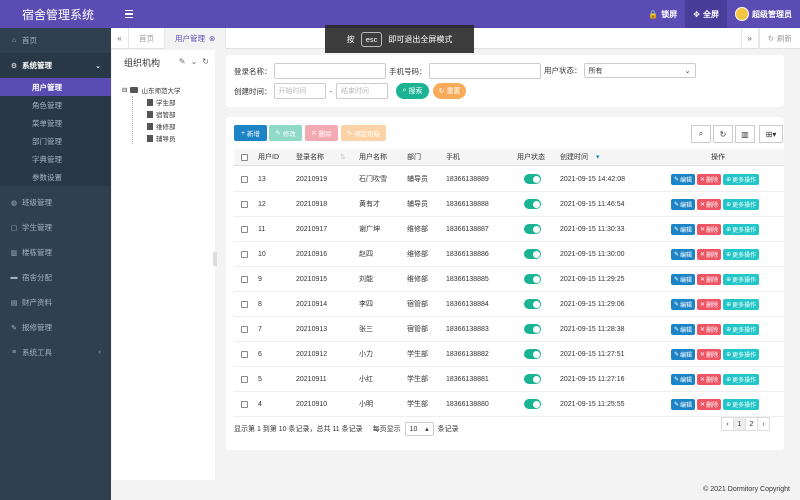  Describe the element at coordinates (662, 14) in the screenshot. I see `lock-screen-button: 🔒 锁屏` at that location.